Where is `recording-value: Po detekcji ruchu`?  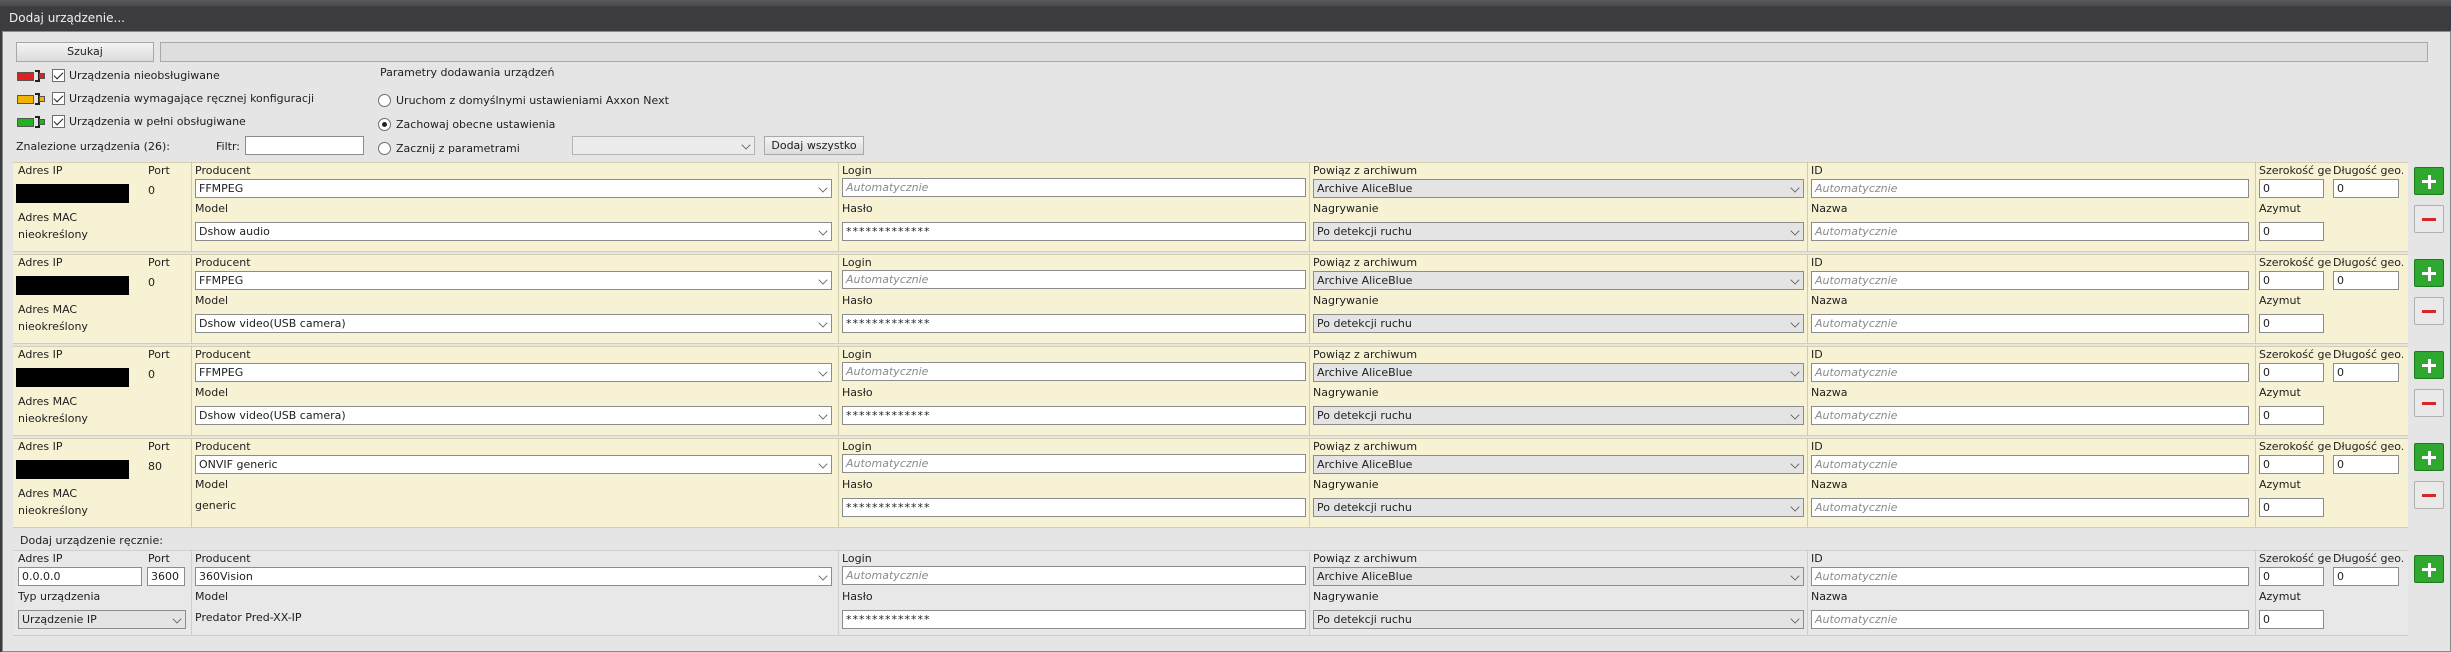 recording-value: Po detekcji ruchu is located at coordinates (1364, 231).